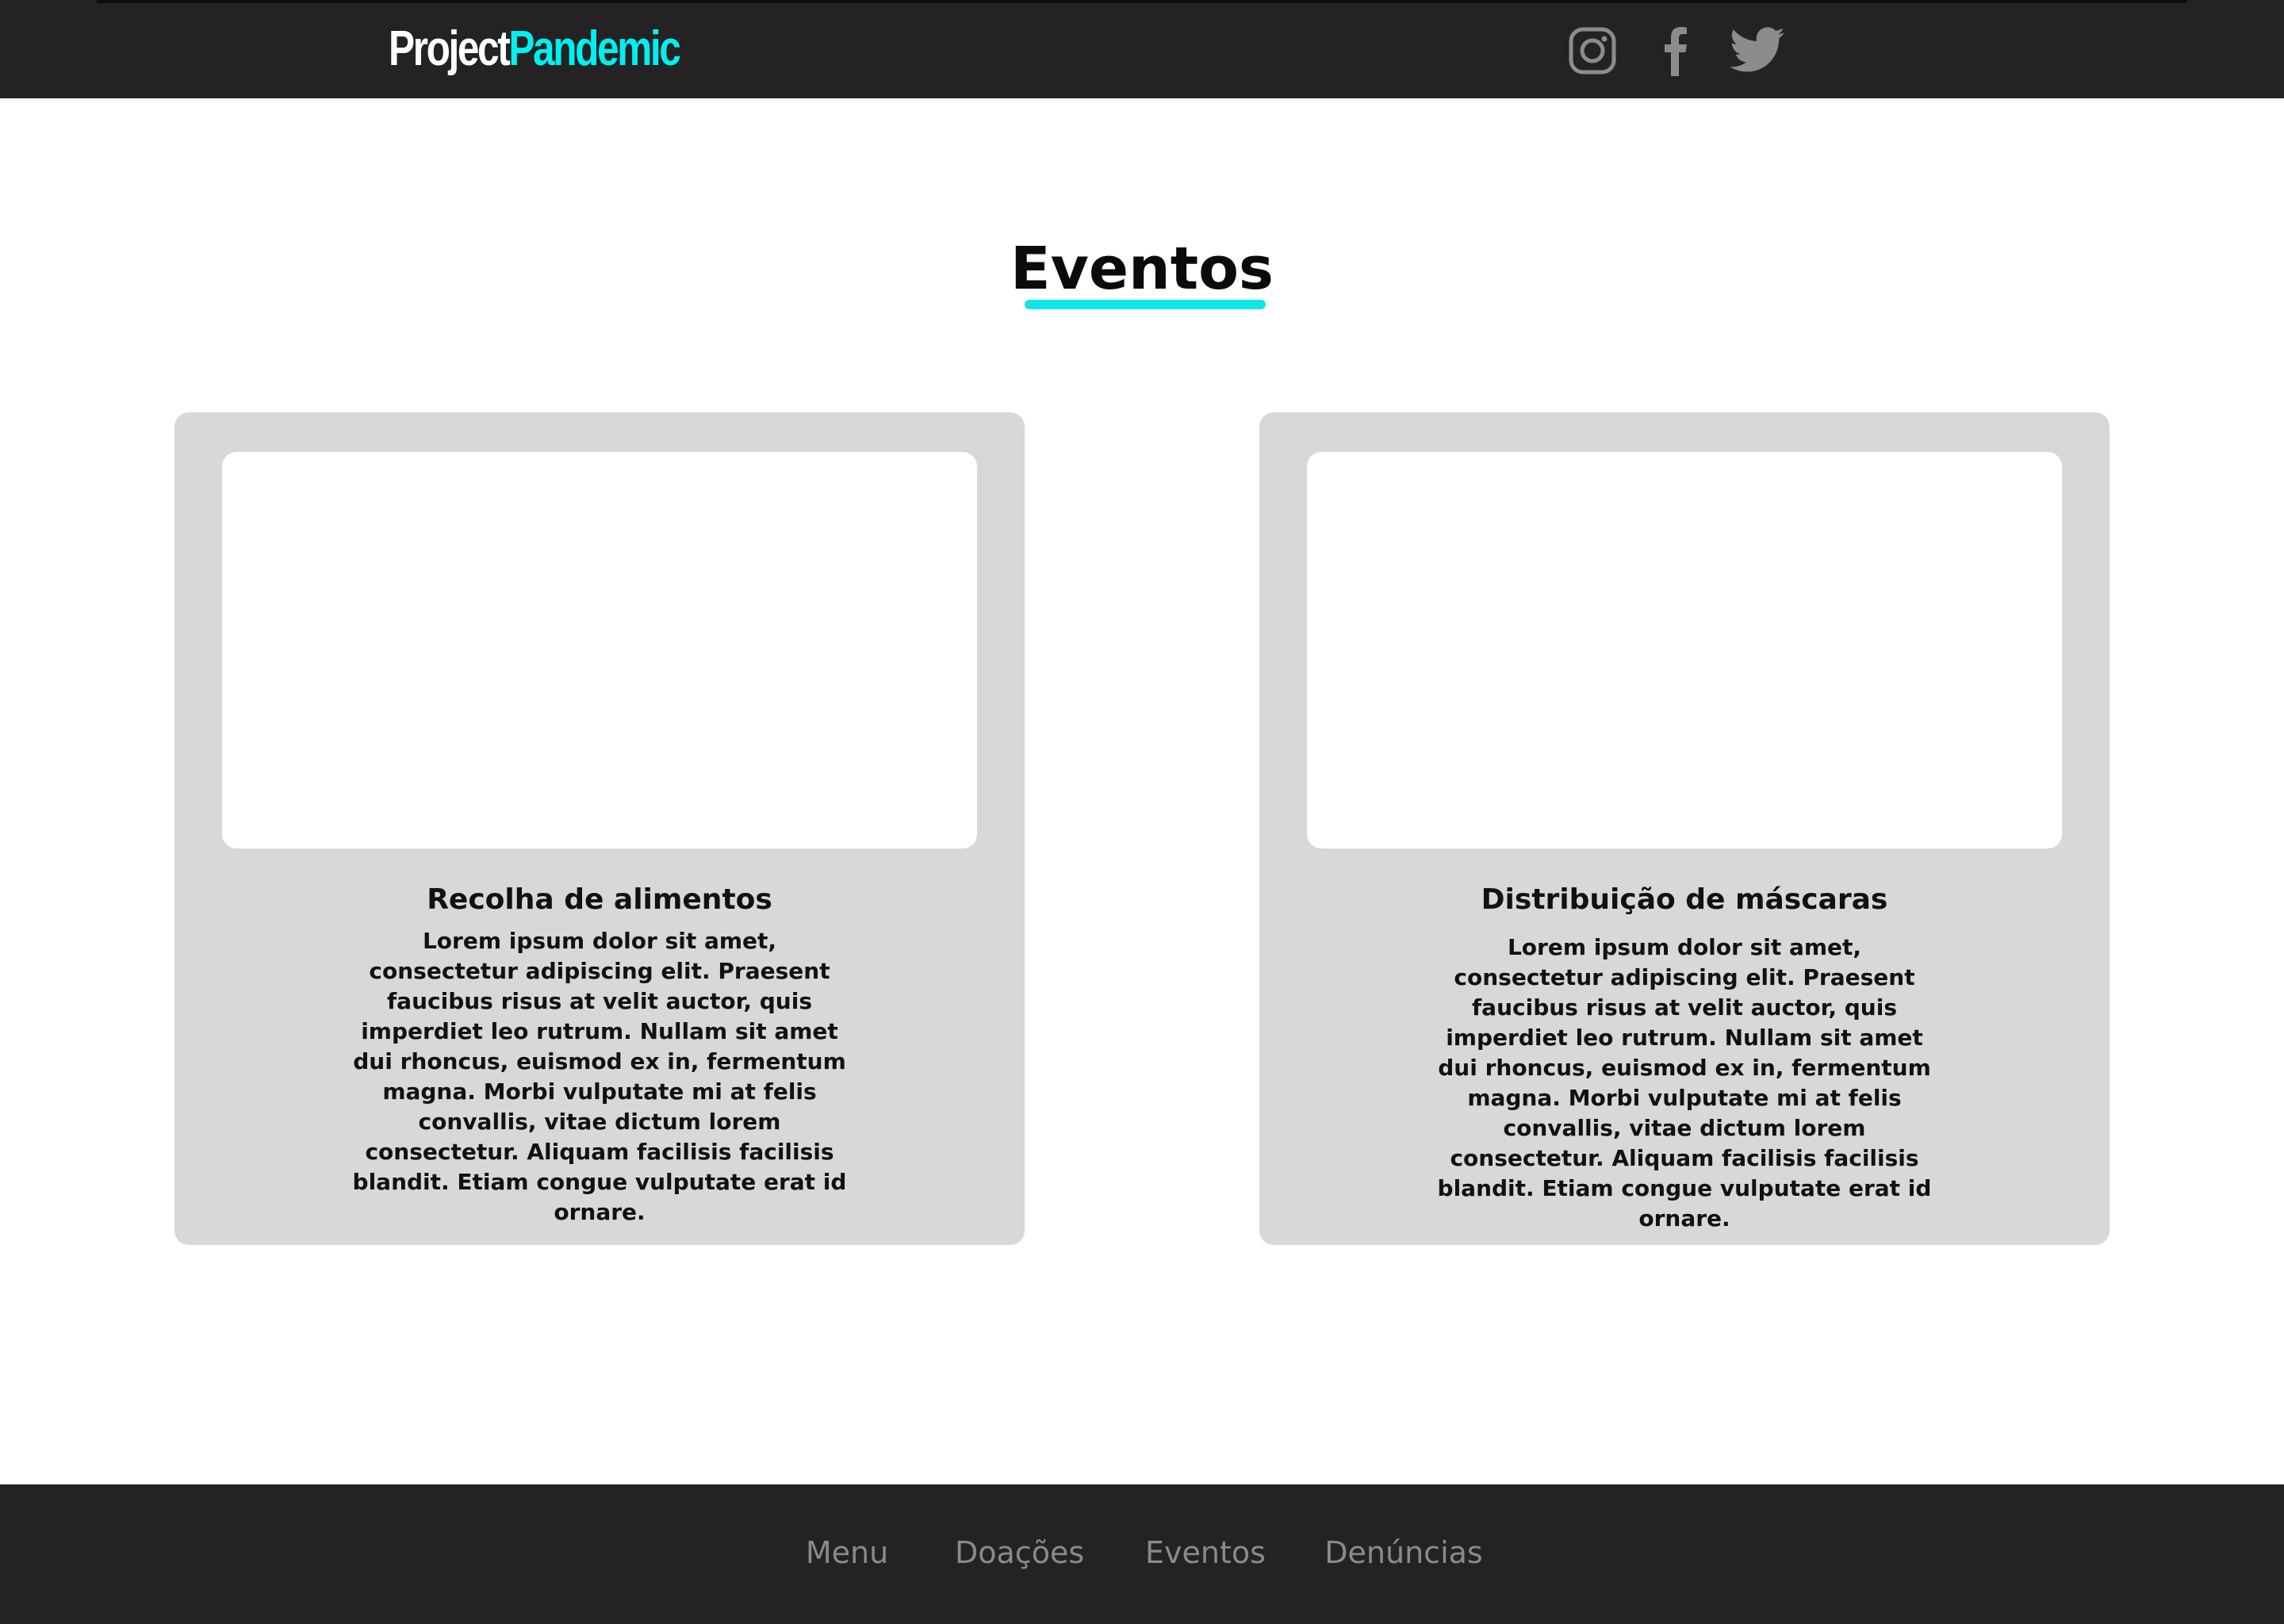 The width and height of the screenshot is (2284, 1624). What do you see at coordinates (847, 1552) in the screenshot?
I see `footer-link-menu: Menu` at bounding box center [847, 1552].